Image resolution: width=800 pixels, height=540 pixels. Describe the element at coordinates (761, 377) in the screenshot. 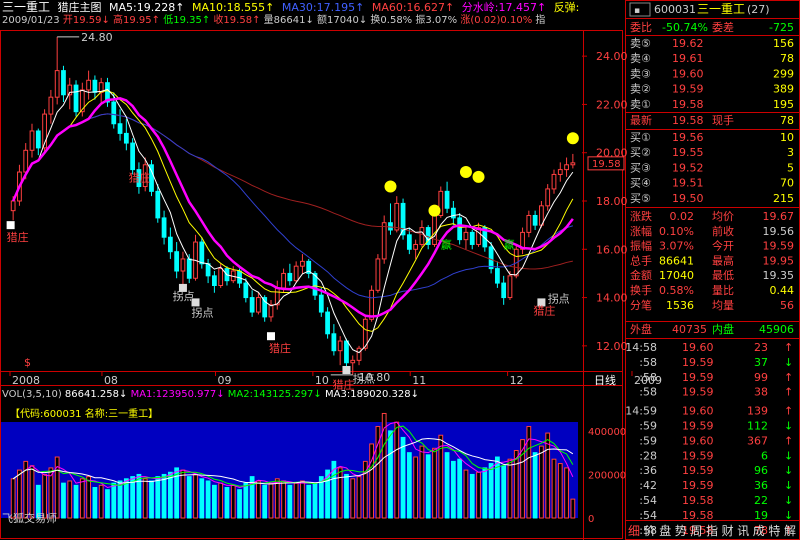

I see `tick-volume: 99` at that location.